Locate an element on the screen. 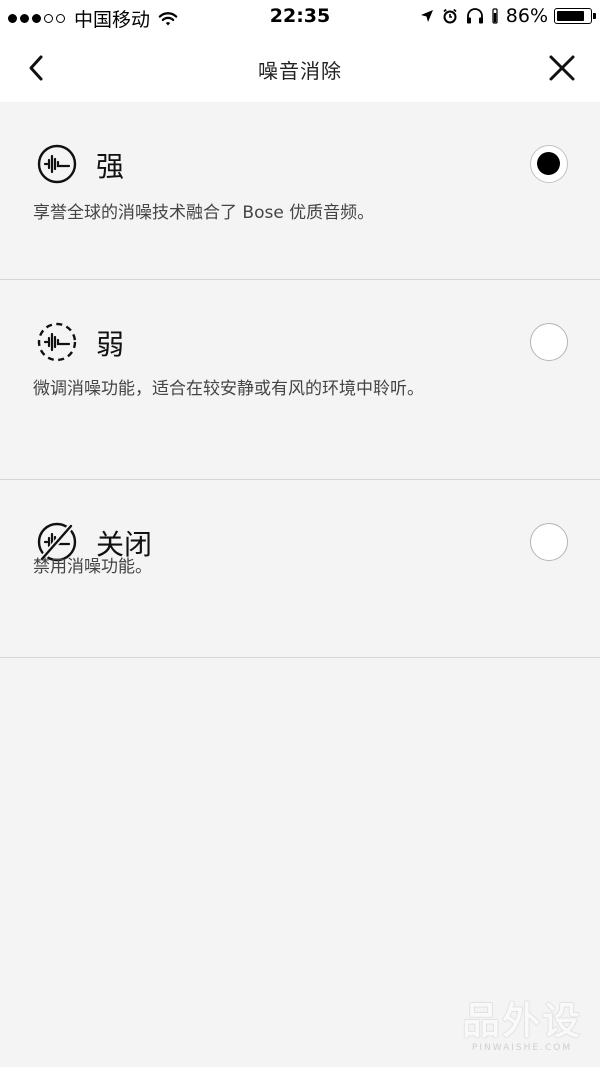  radio-low is located at coordinates (549, 342).